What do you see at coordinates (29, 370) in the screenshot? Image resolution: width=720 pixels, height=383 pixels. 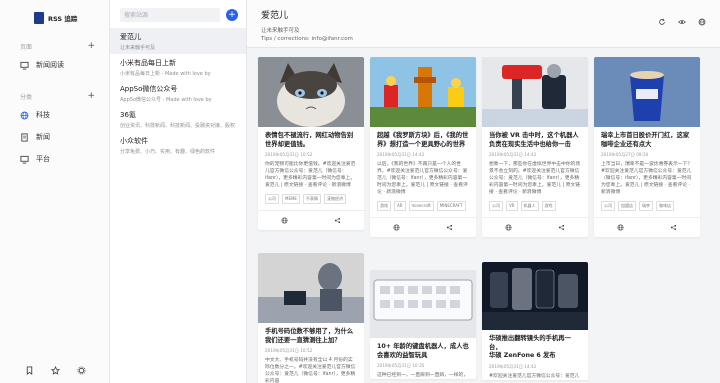 I see `bookmark-icon` at bounding box center [29, 370].